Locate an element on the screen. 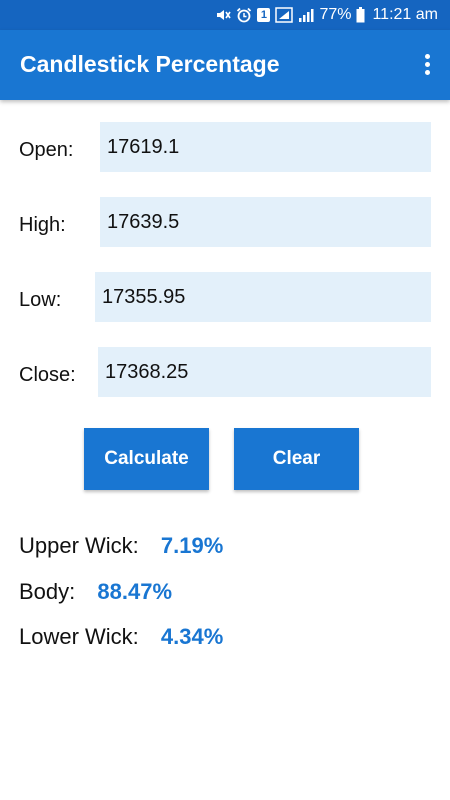 The width and height of the screenshot is (450, 800). lower-wick-row: Lower Wick: 4.34% is located at coordinates (121, 637).